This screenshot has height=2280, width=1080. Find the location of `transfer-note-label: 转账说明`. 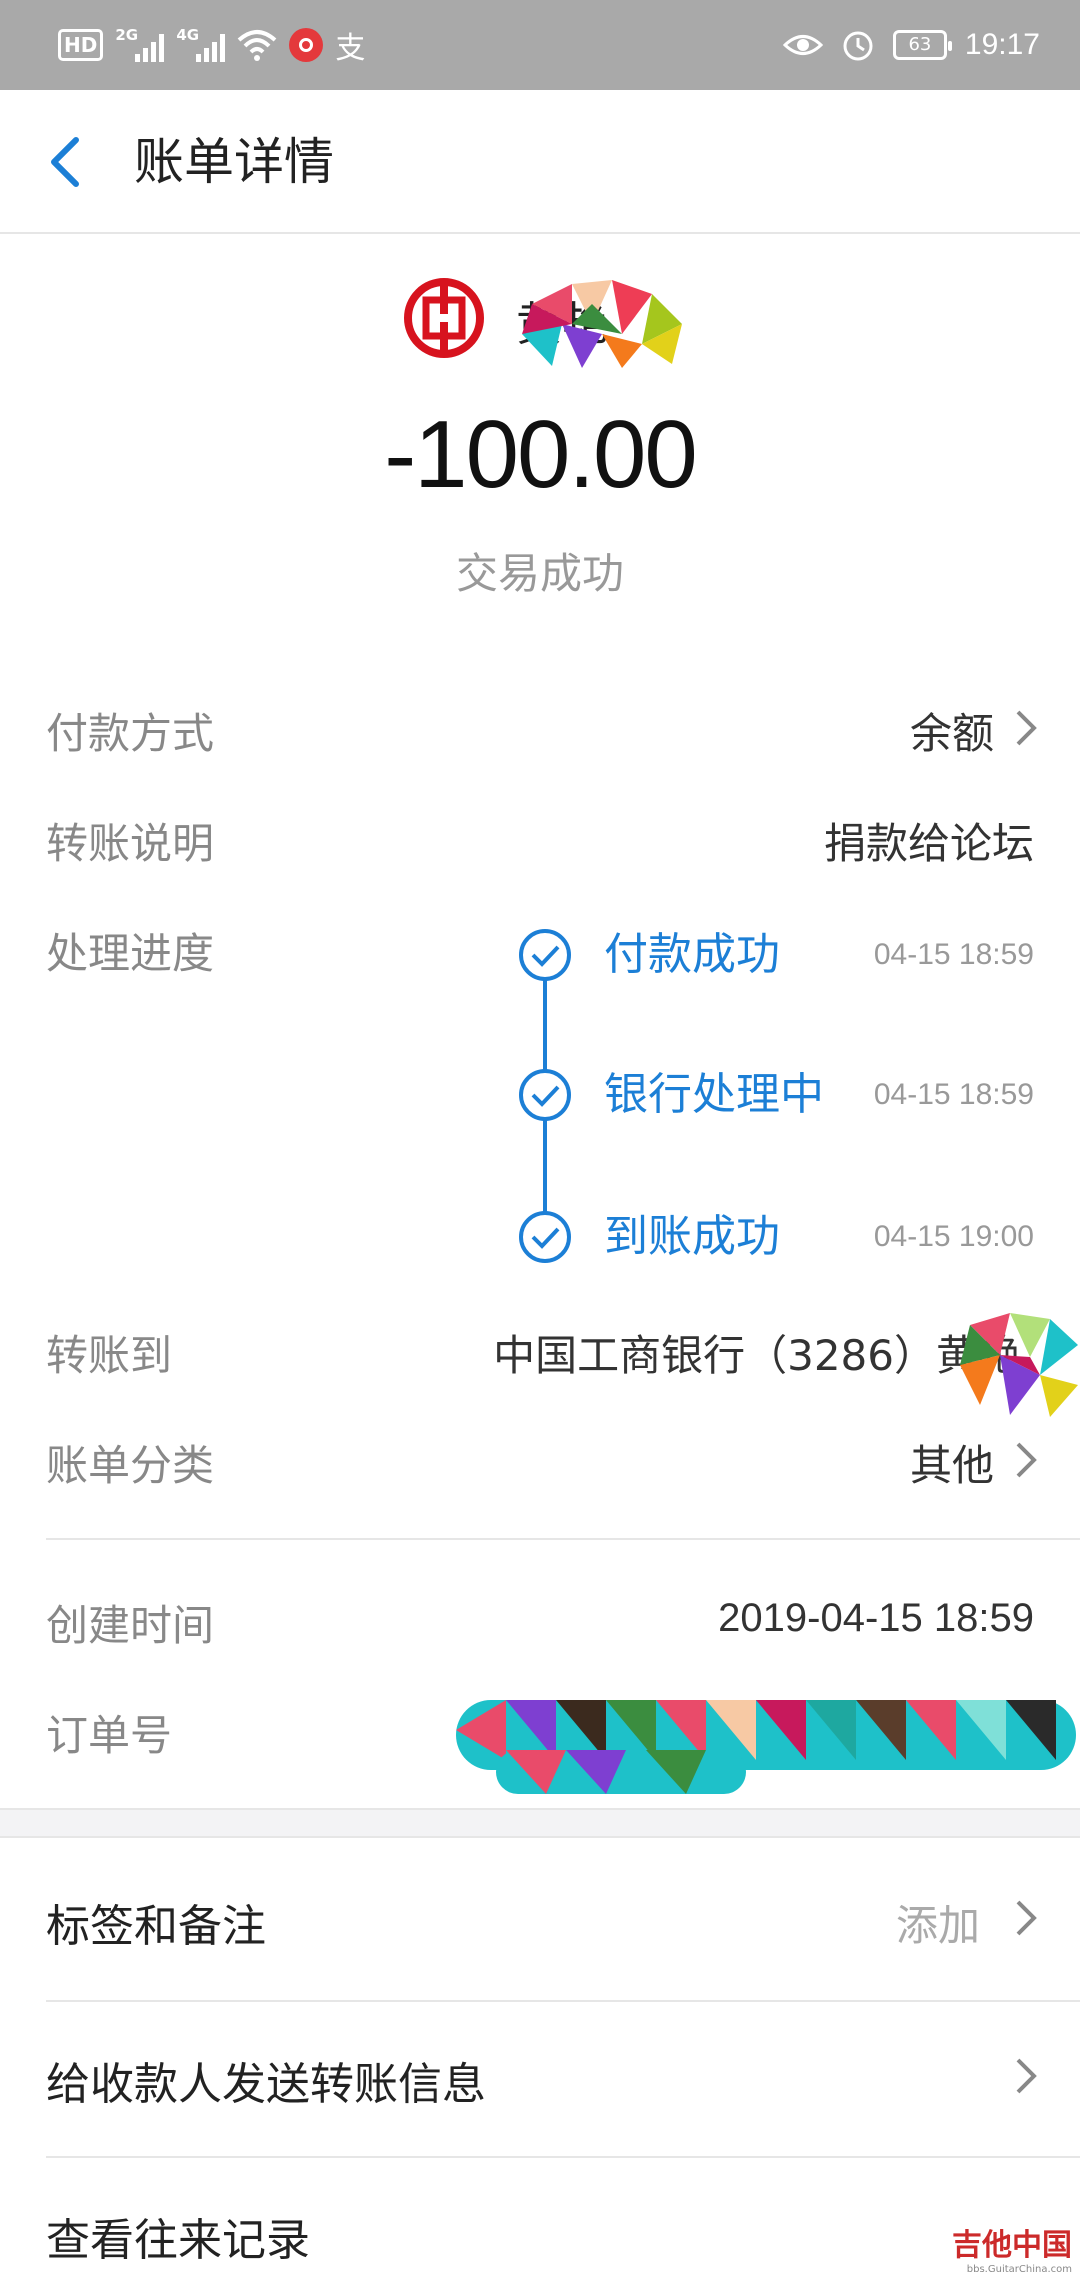

transfer-note-label: 转账说明 is located at coordinates (130, 843).